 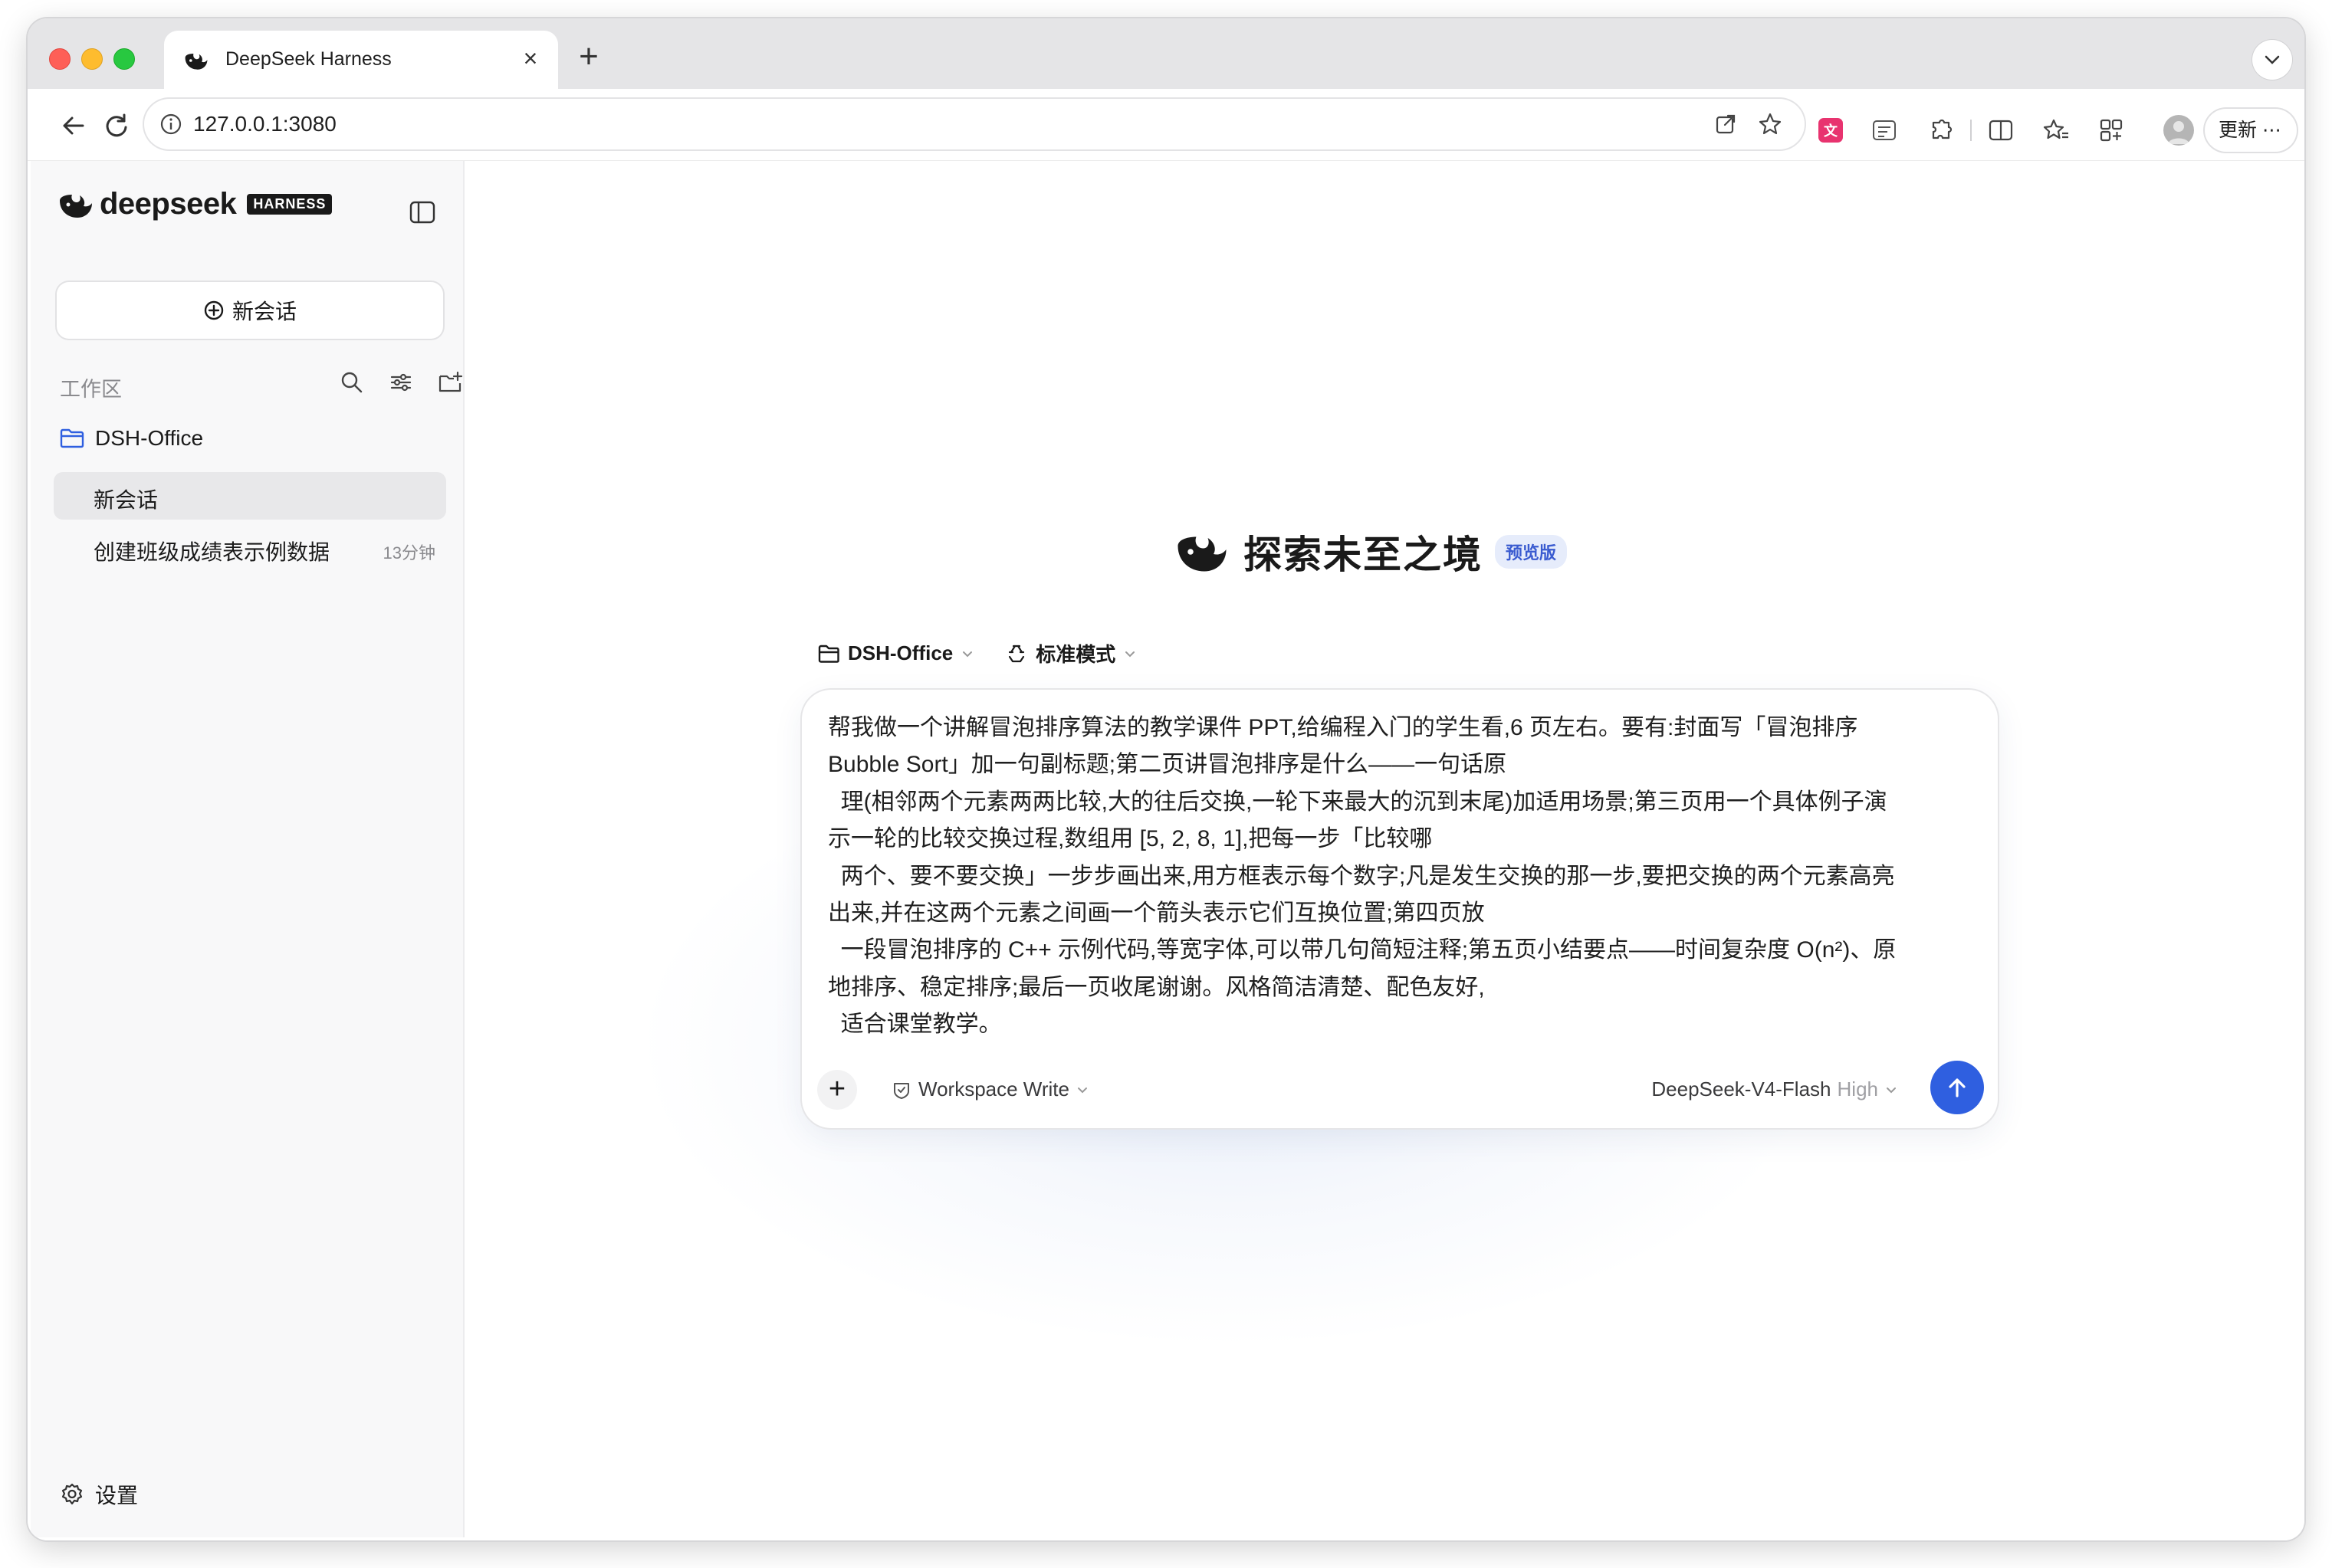 I want to click on mode-selector: 标准模式, so click(x=1071, y=653).